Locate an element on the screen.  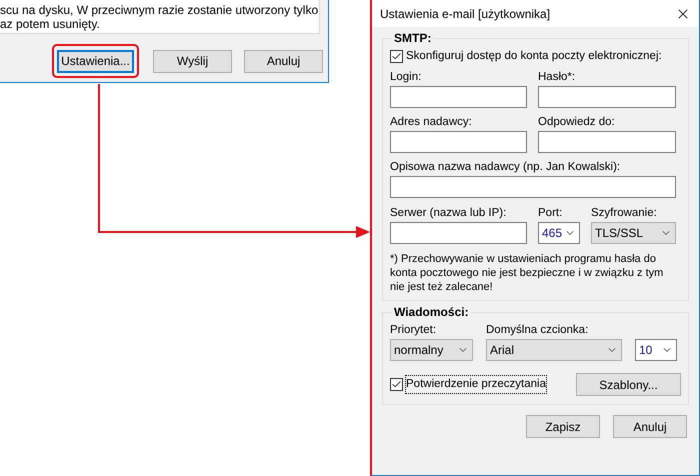
field-label: Adres nadawcy: is located at coordinates (431, 122).